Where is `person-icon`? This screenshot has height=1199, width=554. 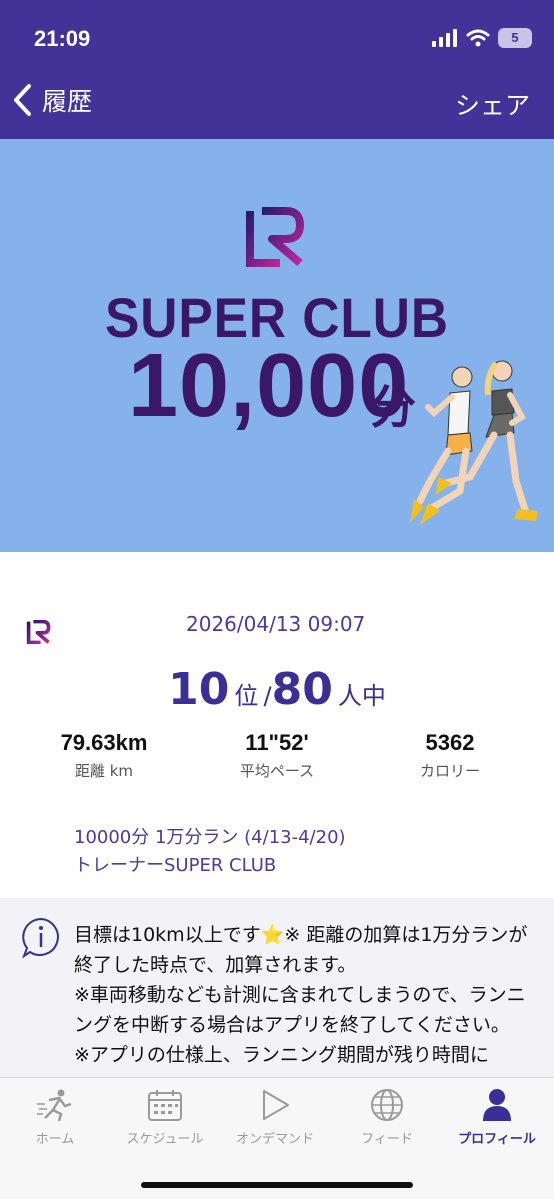 person-icon is located at coordinates (497, 1105).